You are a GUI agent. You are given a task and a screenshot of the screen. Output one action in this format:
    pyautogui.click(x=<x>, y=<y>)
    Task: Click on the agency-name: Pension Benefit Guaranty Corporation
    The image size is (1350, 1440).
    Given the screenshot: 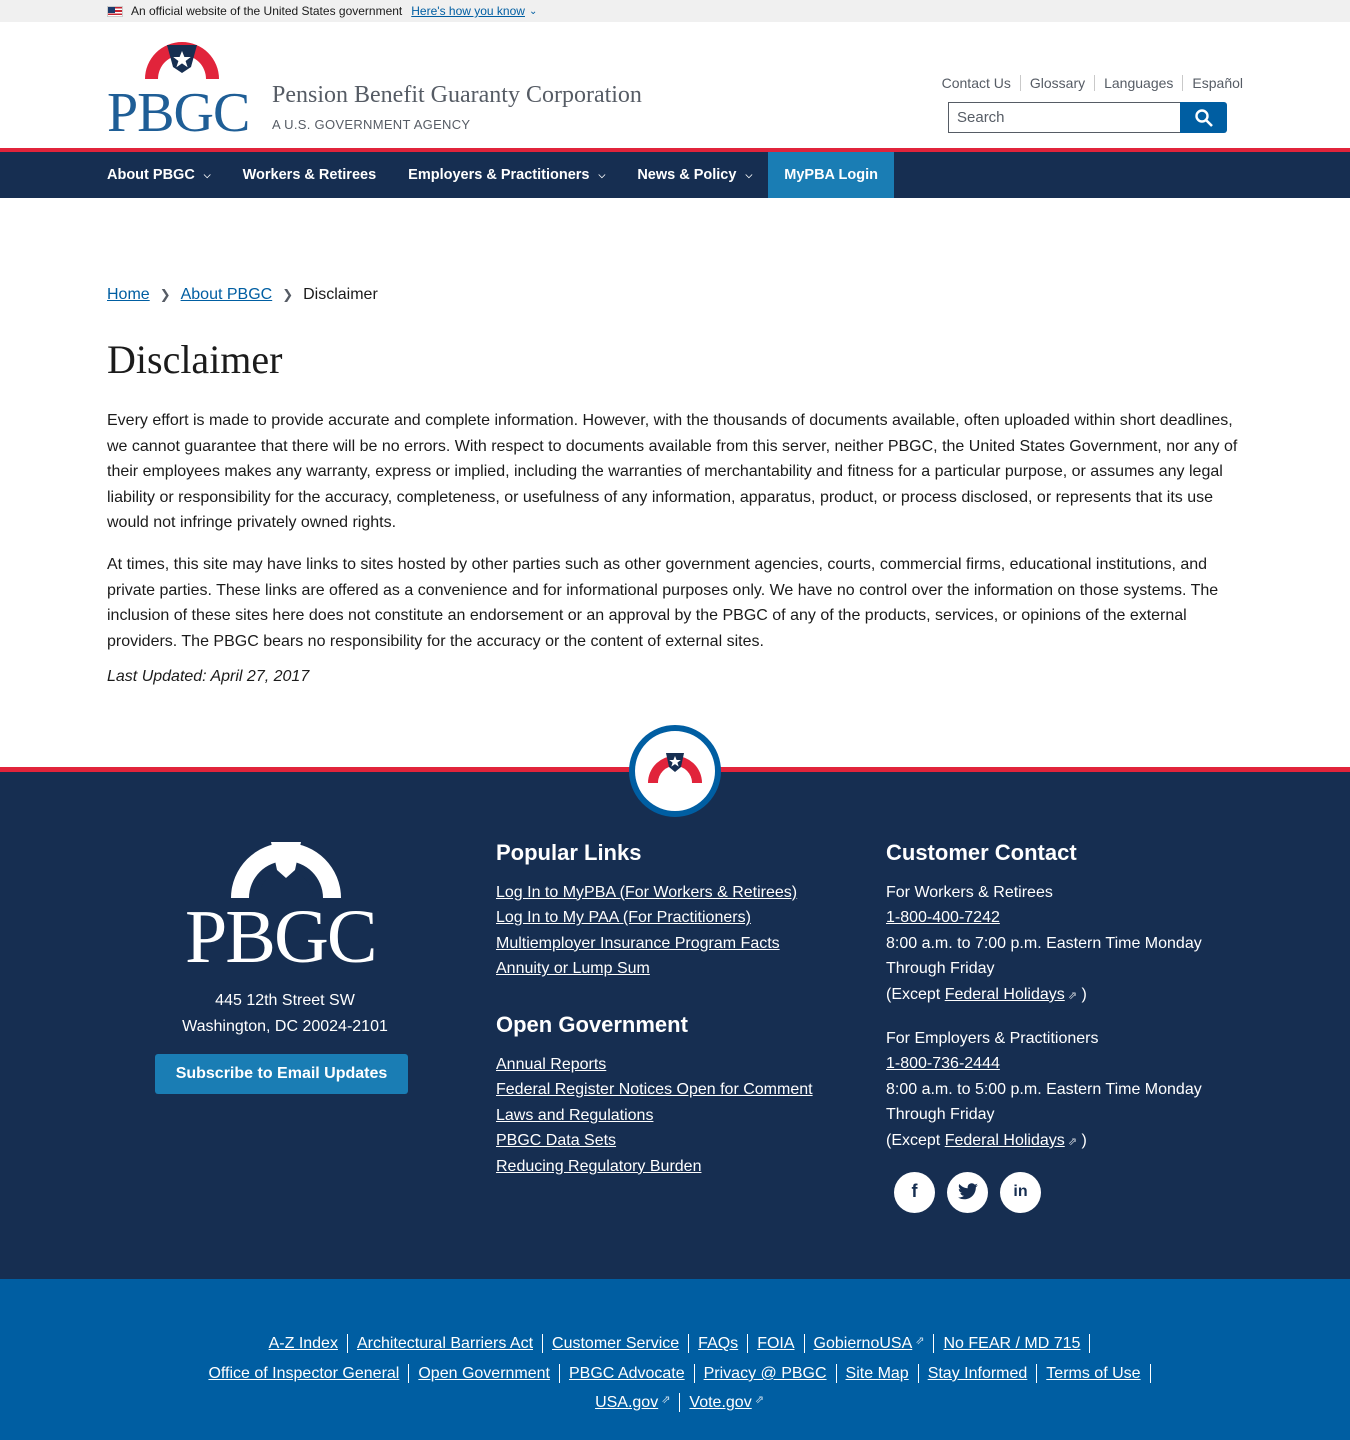 What is the action you would take?
    pyautogui.click(x=457, y=95)
    